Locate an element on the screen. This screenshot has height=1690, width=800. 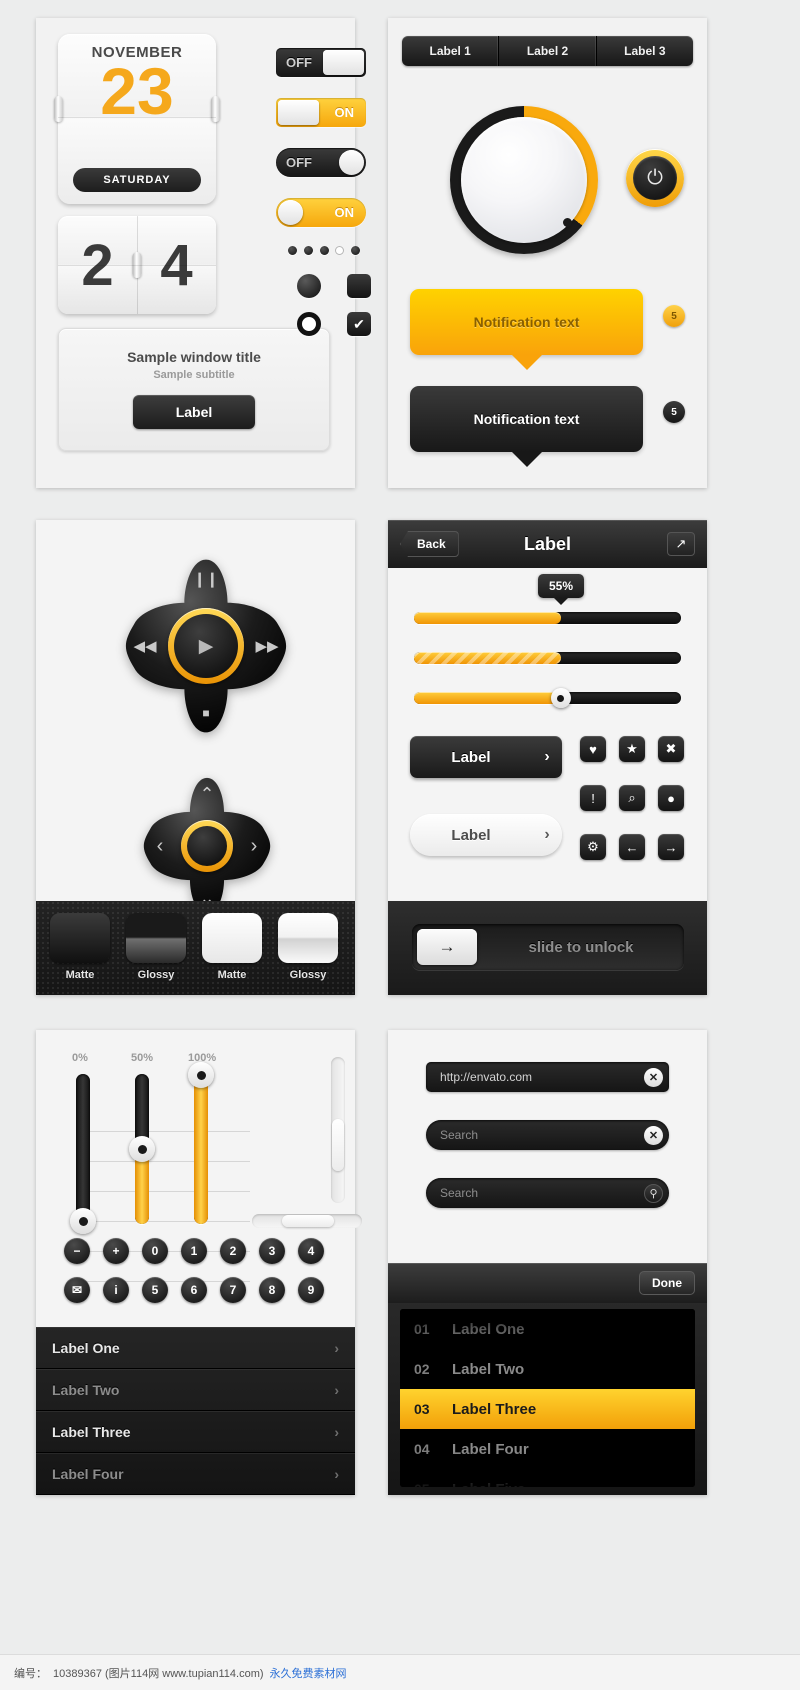
vertical-scroll-thumb is located at coordinates (338, 1145).